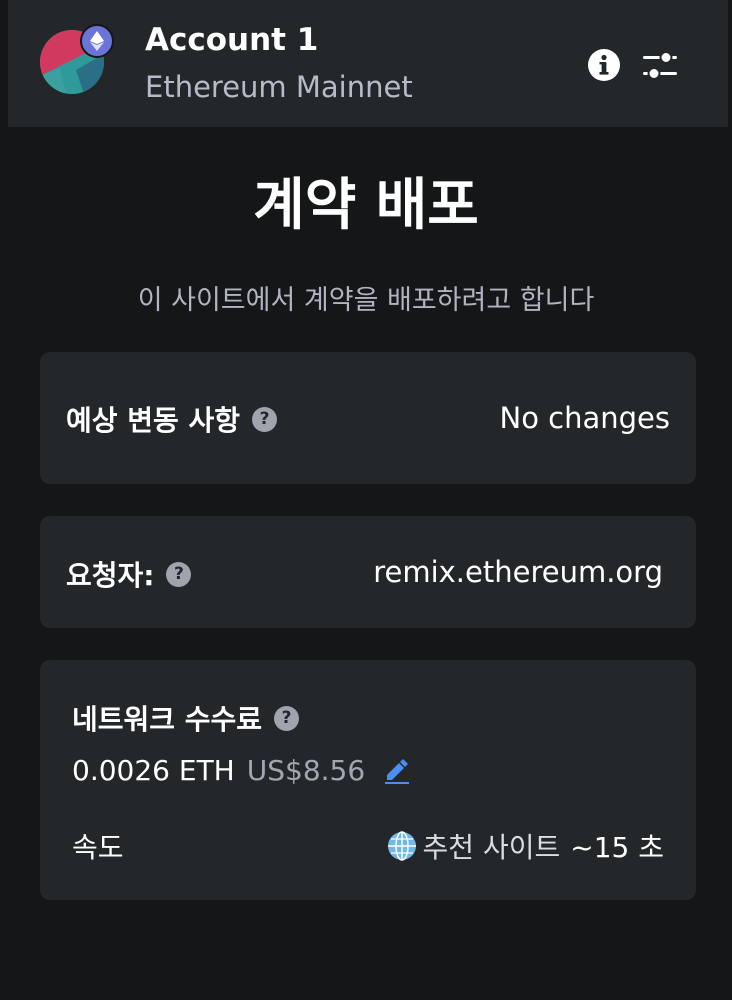  Describe the element at coordinates (306, 770) in the screenshot. I see `fee-usd-amount: US$8.56` at that location.